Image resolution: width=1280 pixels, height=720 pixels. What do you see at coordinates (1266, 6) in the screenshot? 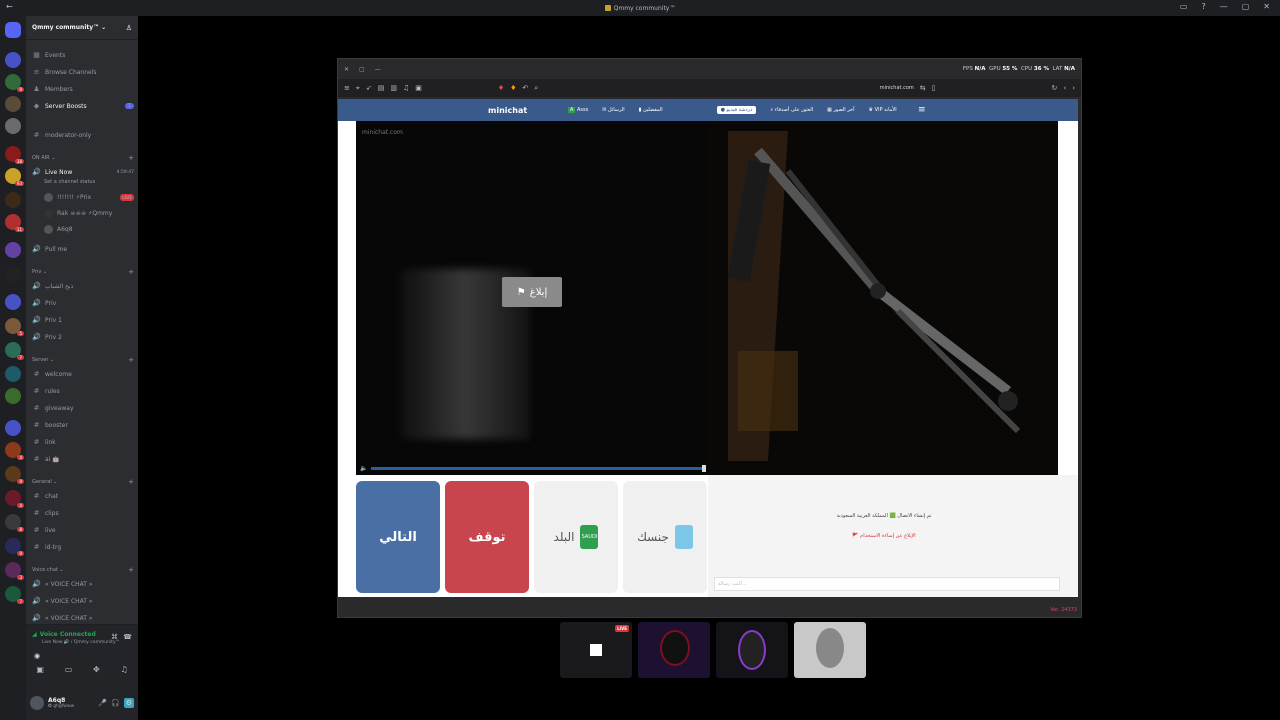
I see `close-button: ✕` at bounding box center [1266, 6].